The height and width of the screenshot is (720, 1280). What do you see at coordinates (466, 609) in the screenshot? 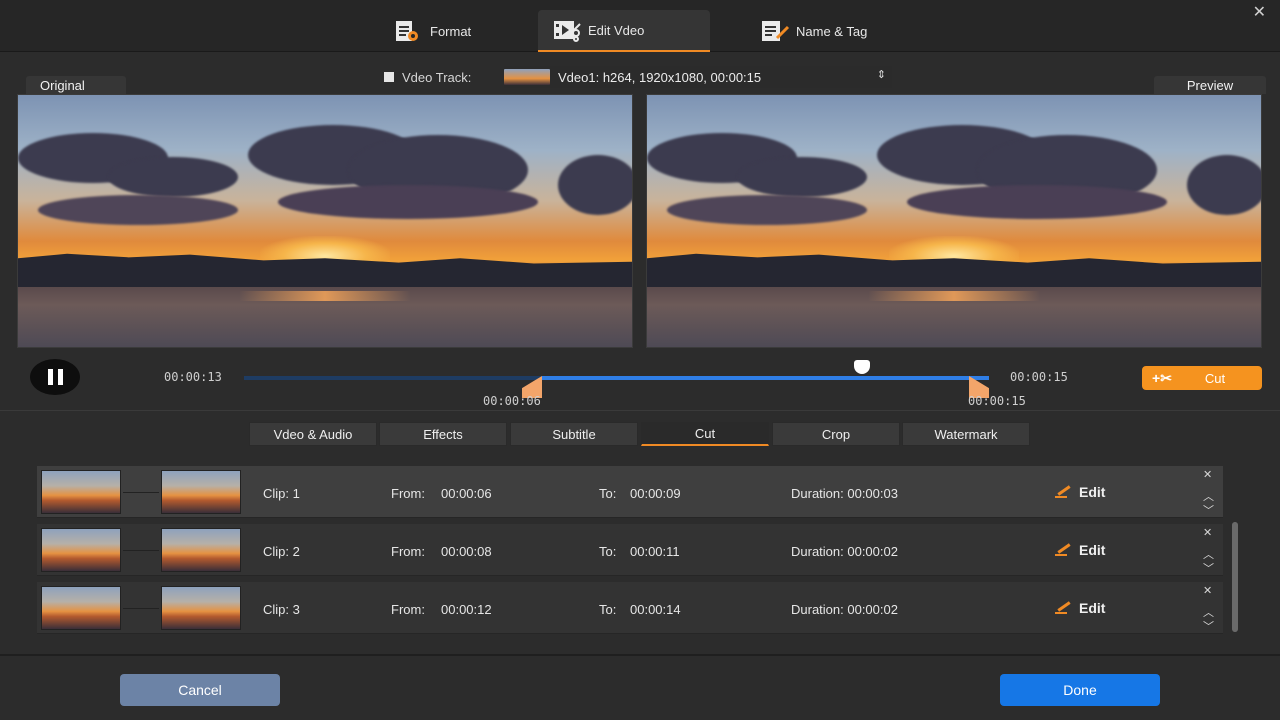
I see `clip-from-time: 00:00:12` at bounding box center [466, 609].